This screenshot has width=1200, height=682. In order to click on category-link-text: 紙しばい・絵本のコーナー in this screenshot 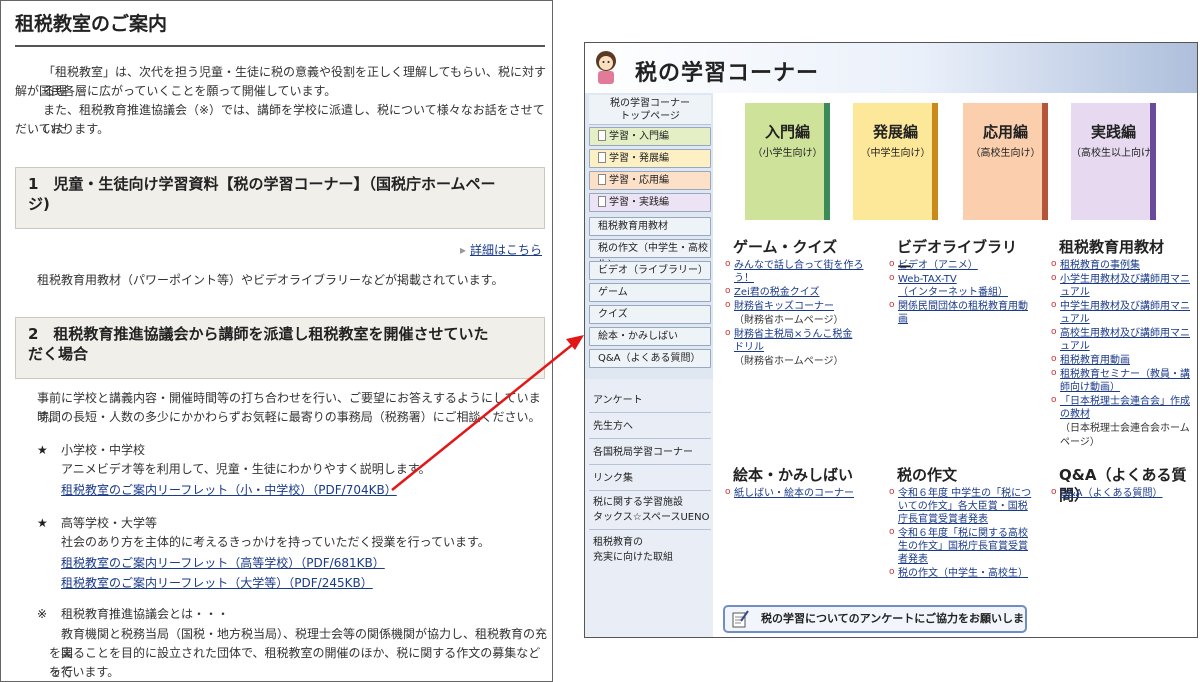, I will do `click(794, 493)`.